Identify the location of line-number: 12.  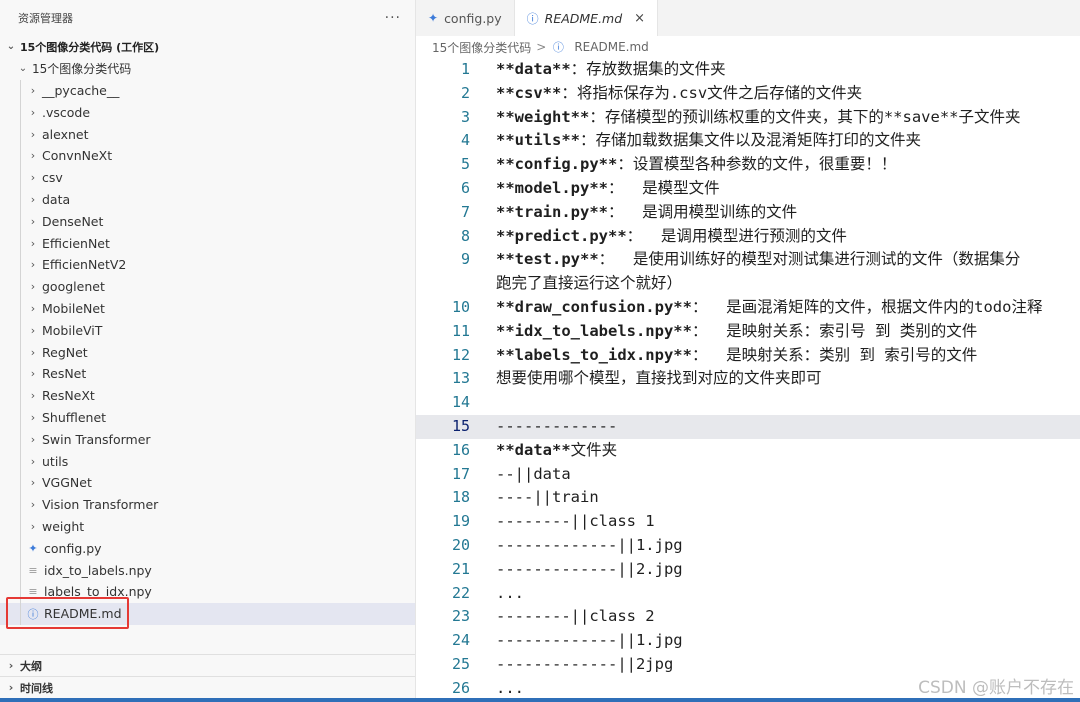
(460, 354).